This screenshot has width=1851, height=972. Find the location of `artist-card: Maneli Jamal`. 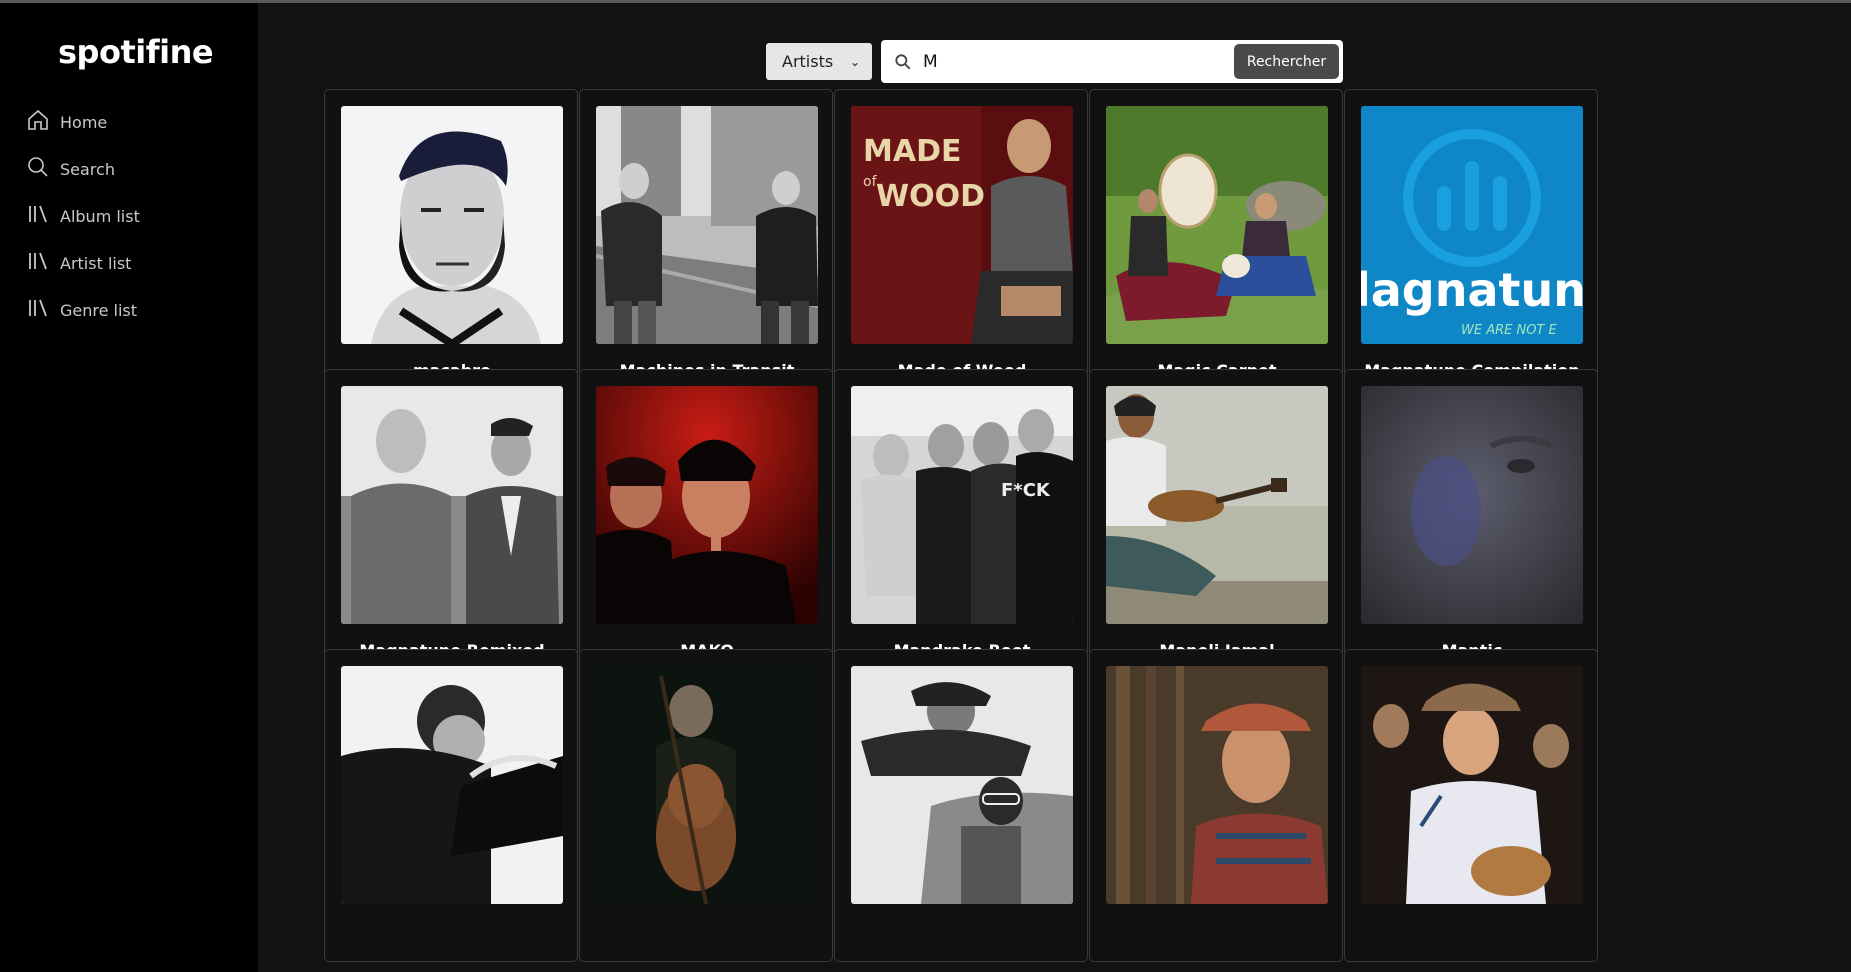

artist-card: Maneli Jamal is located at coordinates (1216, 525).